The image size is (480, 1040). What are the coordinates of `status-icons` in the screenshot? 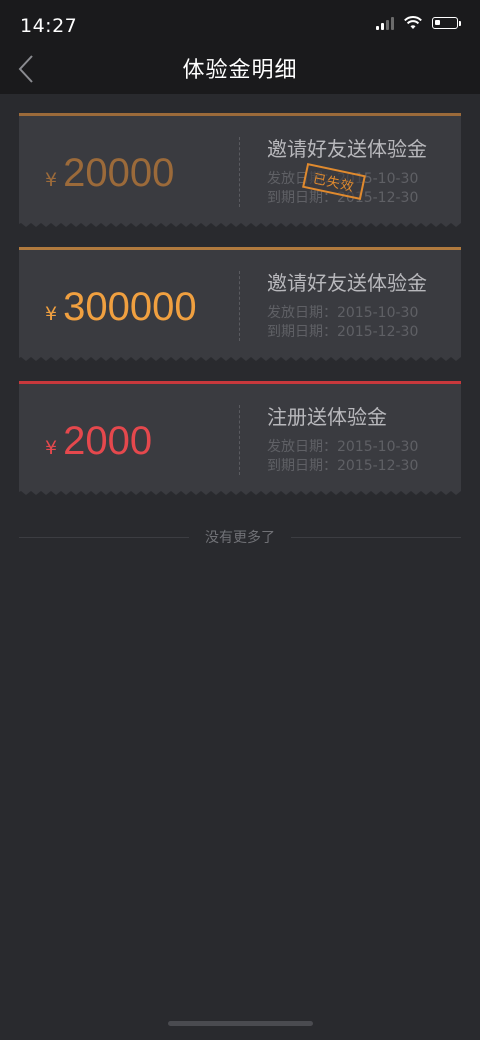 It's located at (418, 23).